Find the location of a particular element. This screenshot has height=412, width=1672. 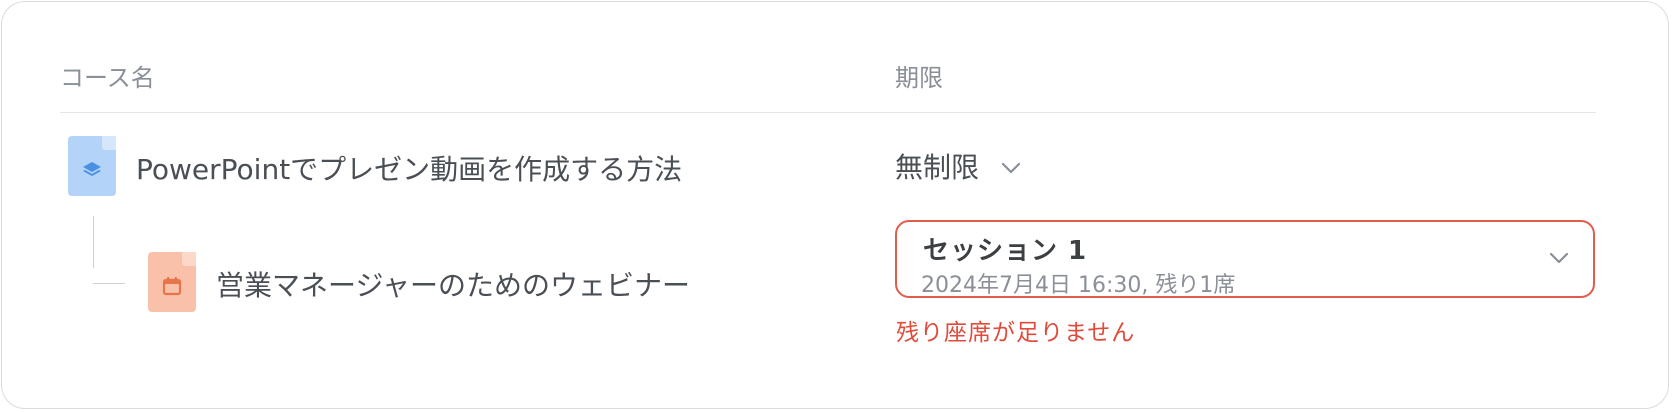

column-header-course-name: コース名 is located at coordinates (107, 78).